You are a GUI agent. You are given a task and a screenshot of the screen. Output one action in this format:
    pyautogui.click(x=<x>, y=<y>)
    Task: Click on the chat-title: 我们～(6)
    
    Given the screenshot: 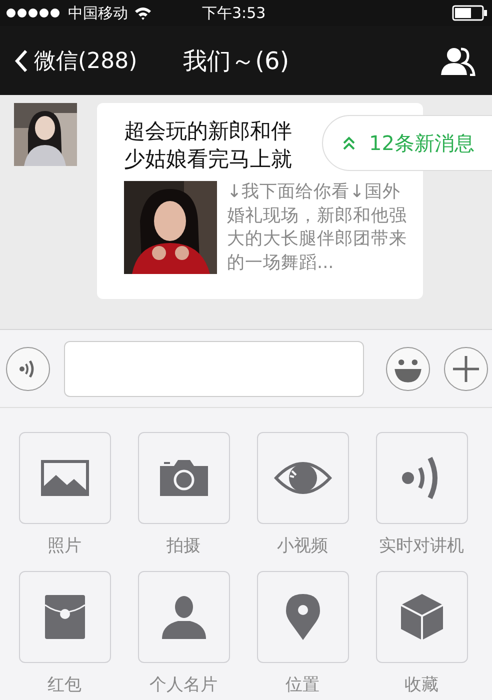 What is the action you would take?
    pyautogui.click(x=236, y=61)
    